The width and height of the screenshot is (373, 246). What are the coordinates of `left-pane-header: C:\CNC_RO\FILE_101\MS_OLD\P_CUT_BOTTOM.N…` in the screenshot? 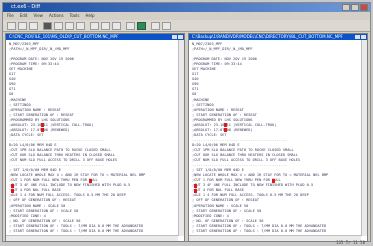 It's located at (95, 37).